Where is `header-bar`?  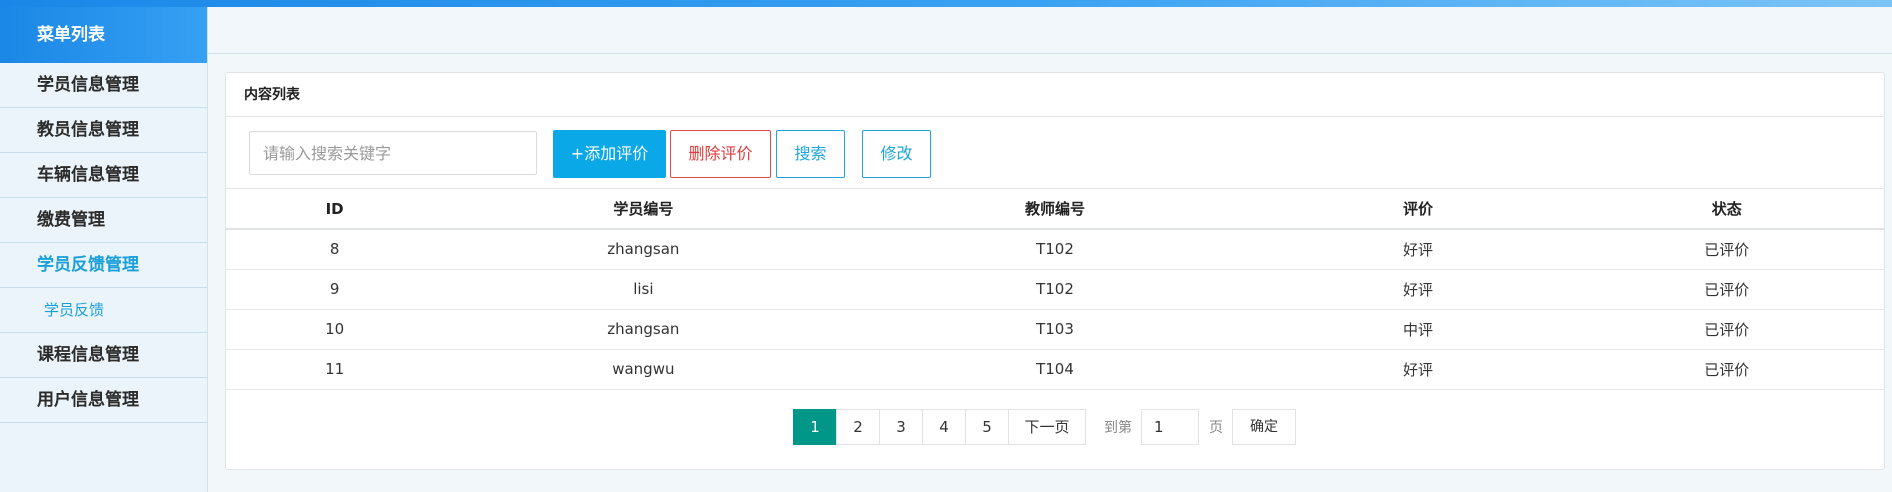 header-bar is located at coordinates (1050, 30).